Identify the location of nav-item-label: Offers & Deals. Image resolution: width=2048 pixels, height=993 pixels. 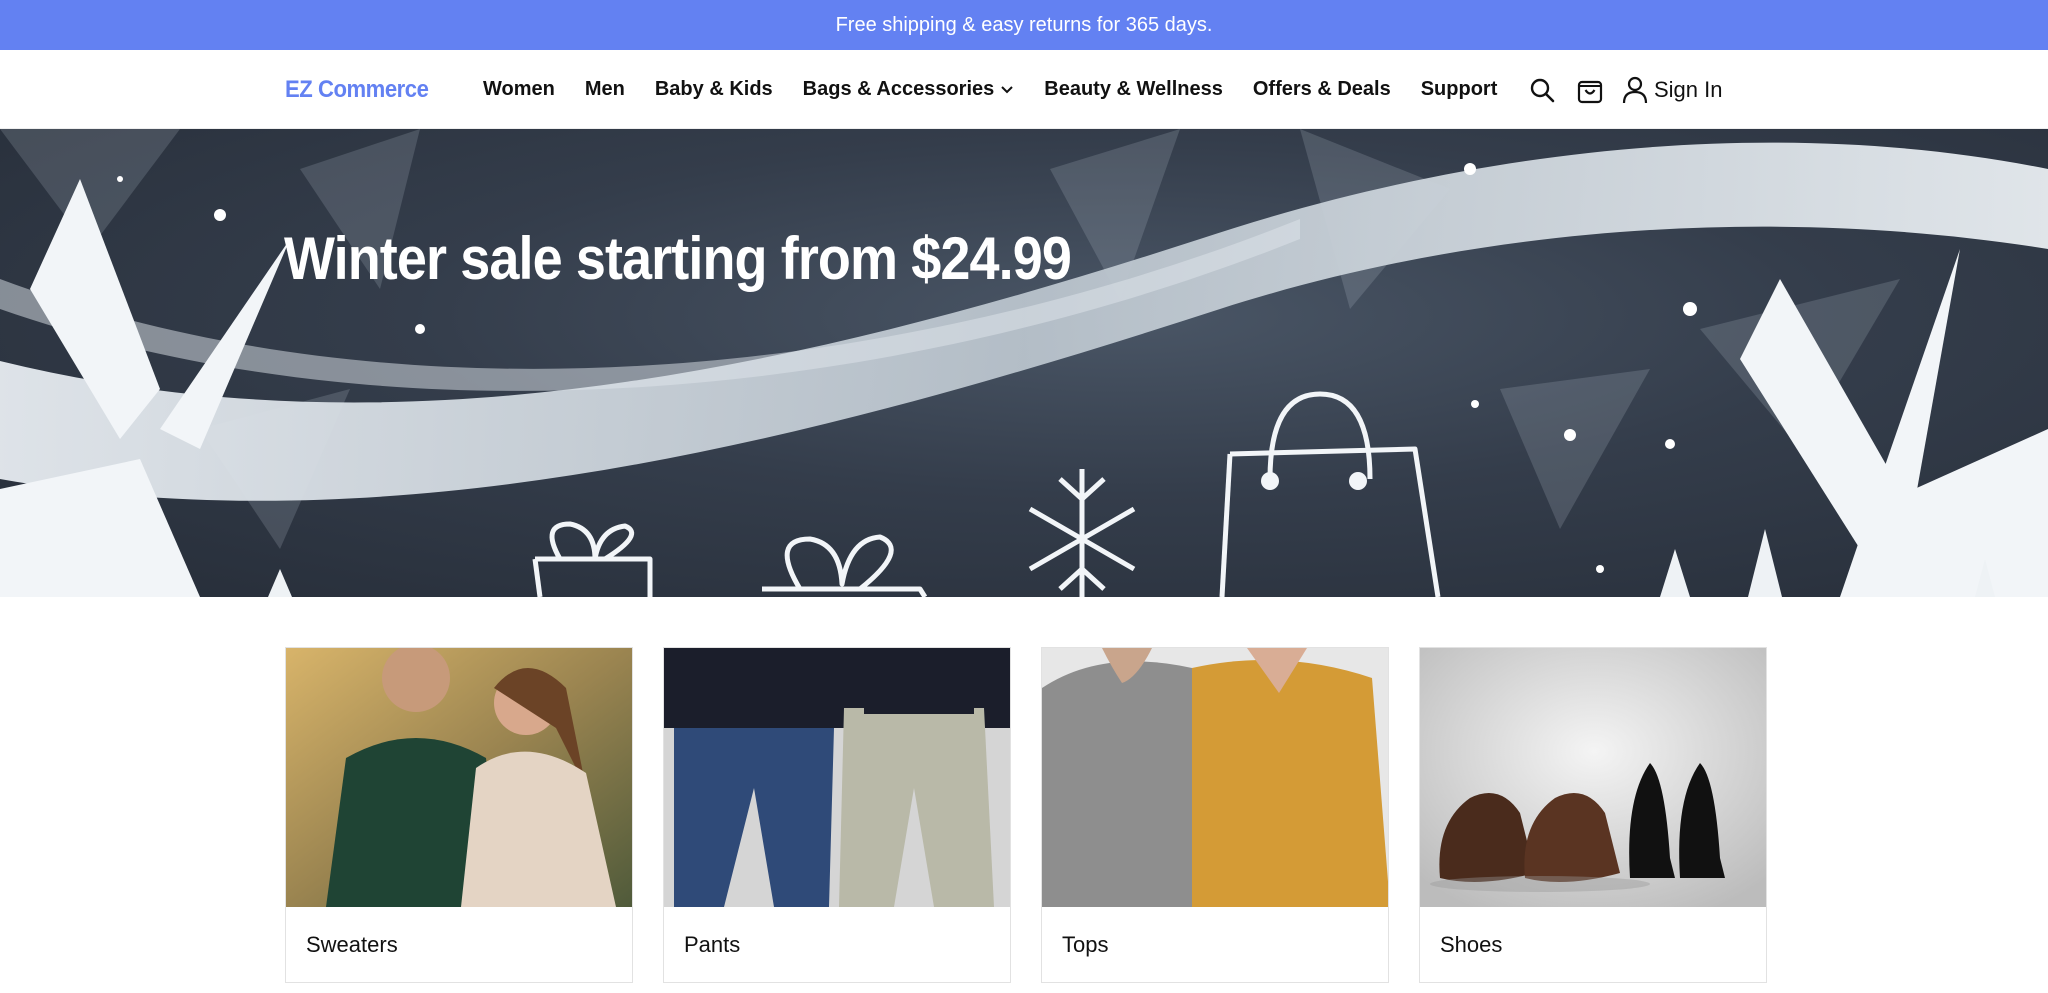
(1321, 89).